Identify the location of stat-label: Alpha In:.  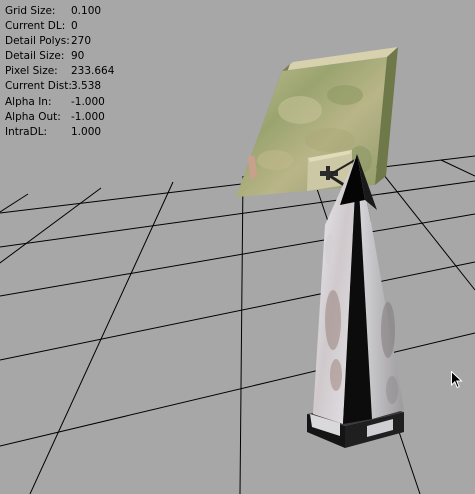
(28, 101).